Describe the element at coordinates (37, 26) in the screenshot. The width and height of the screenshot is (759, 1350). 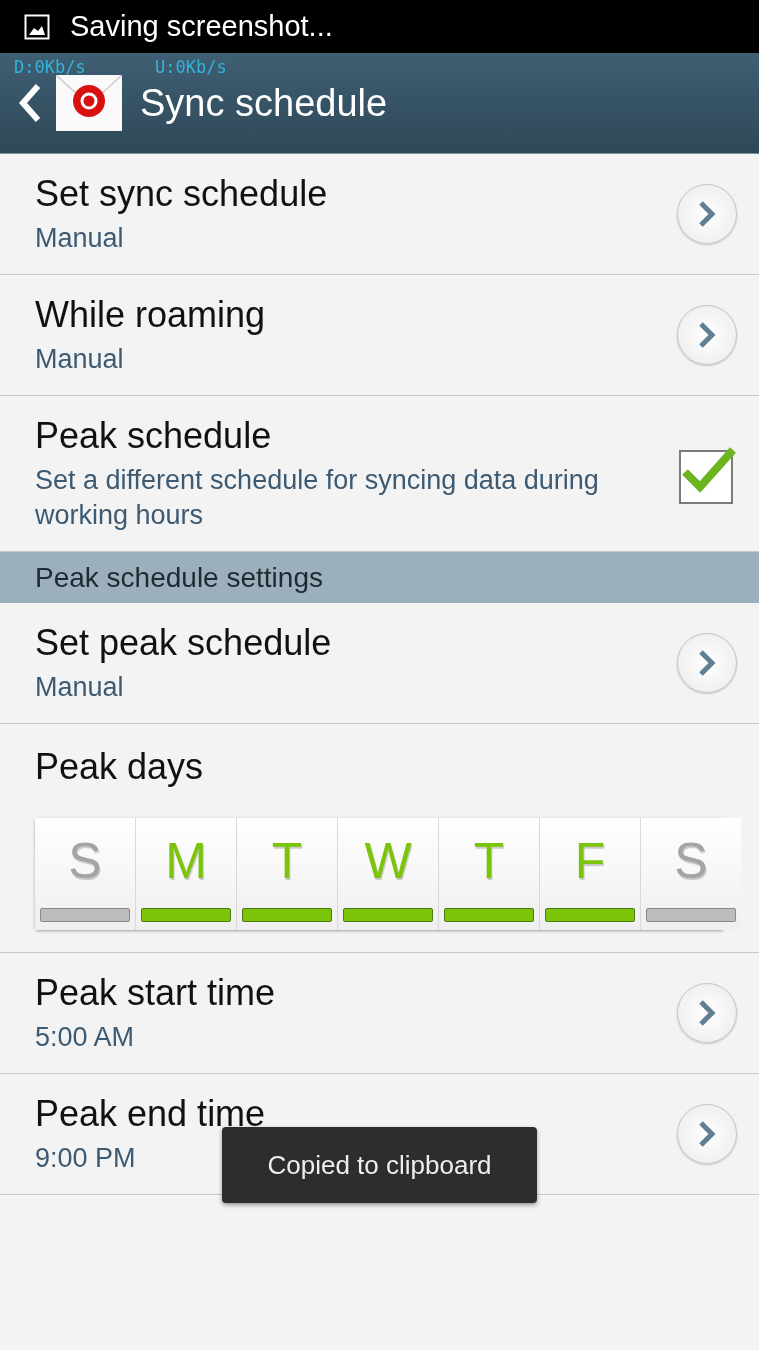
I see `image-icon` at that location.